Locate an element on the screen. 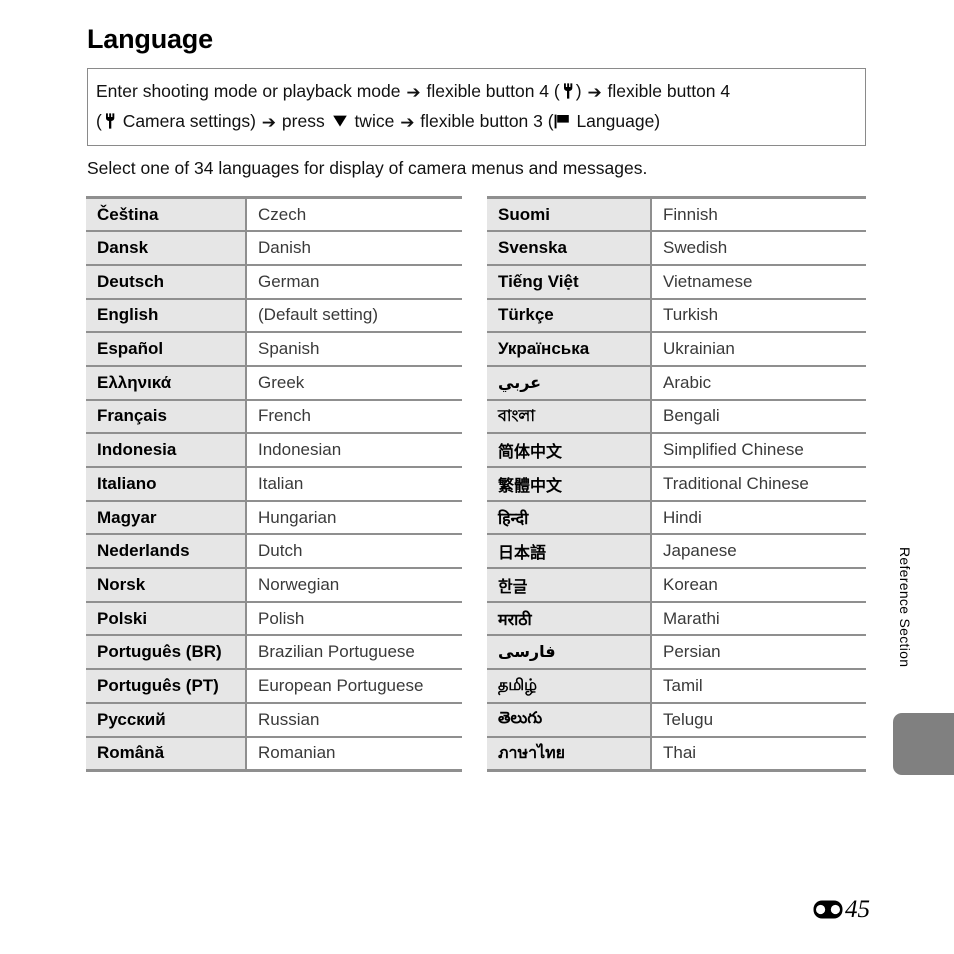  language-native-cell: 繁體中文 is located at coordinates (569, 483).